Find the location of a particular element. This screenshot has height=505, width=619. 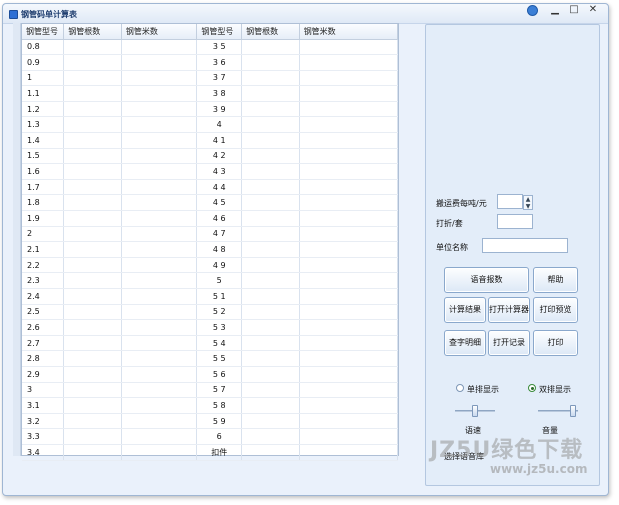

calc-result-button: 计算结果 is located at coordinates (465, 310).